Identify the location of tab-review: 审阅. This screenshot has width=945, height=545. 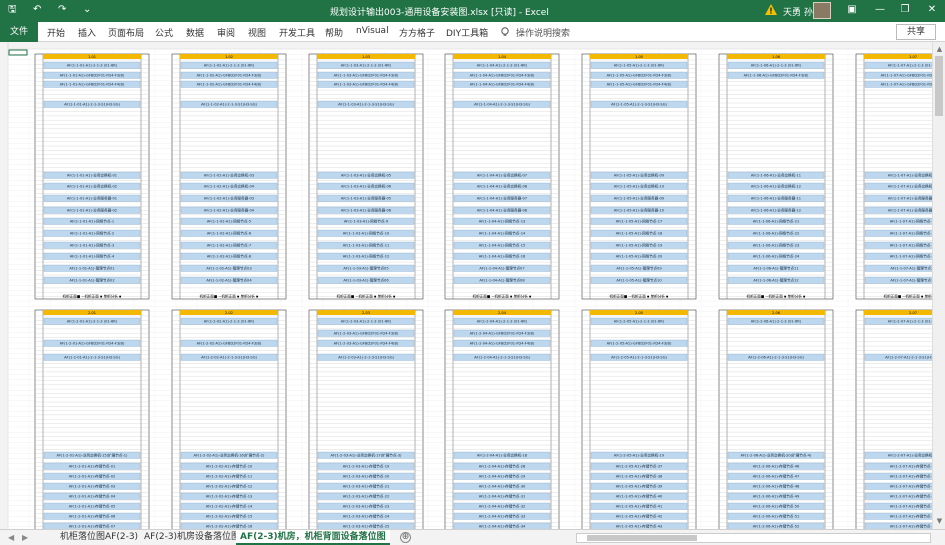
(226, 32).